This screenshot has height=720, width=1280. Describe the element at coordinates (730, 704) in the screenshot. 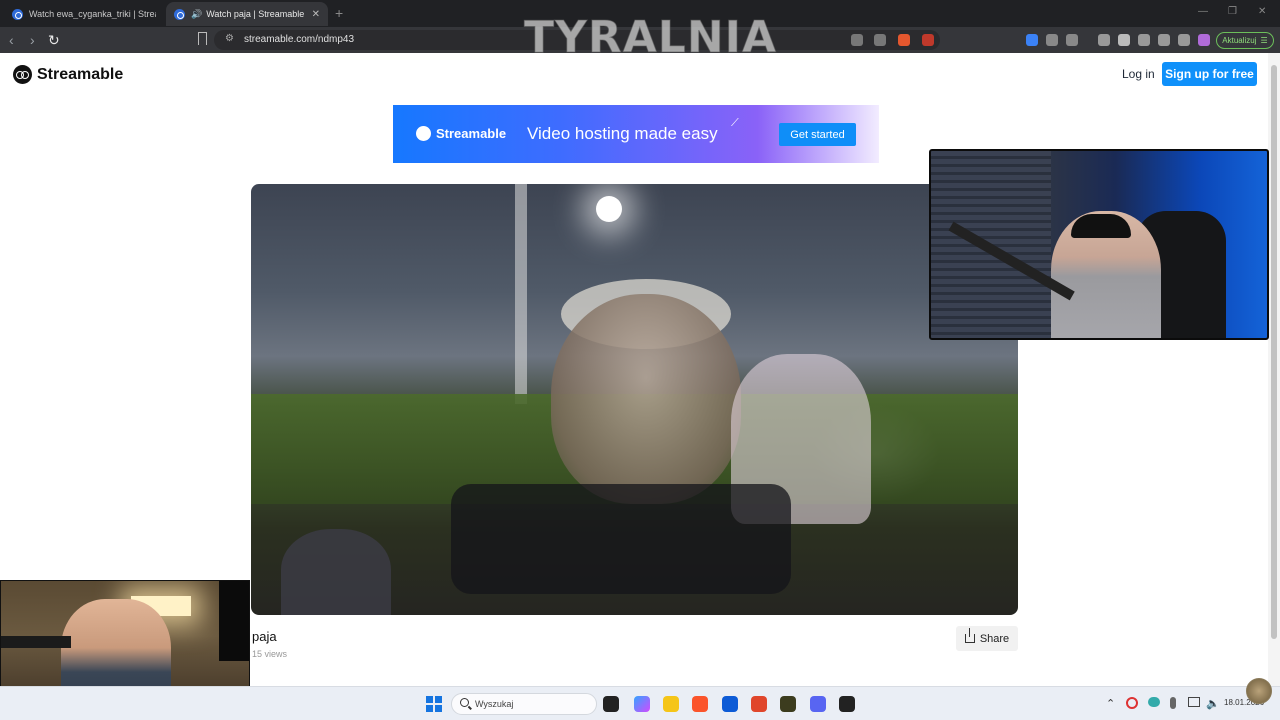

I see `store-icon` at that location.